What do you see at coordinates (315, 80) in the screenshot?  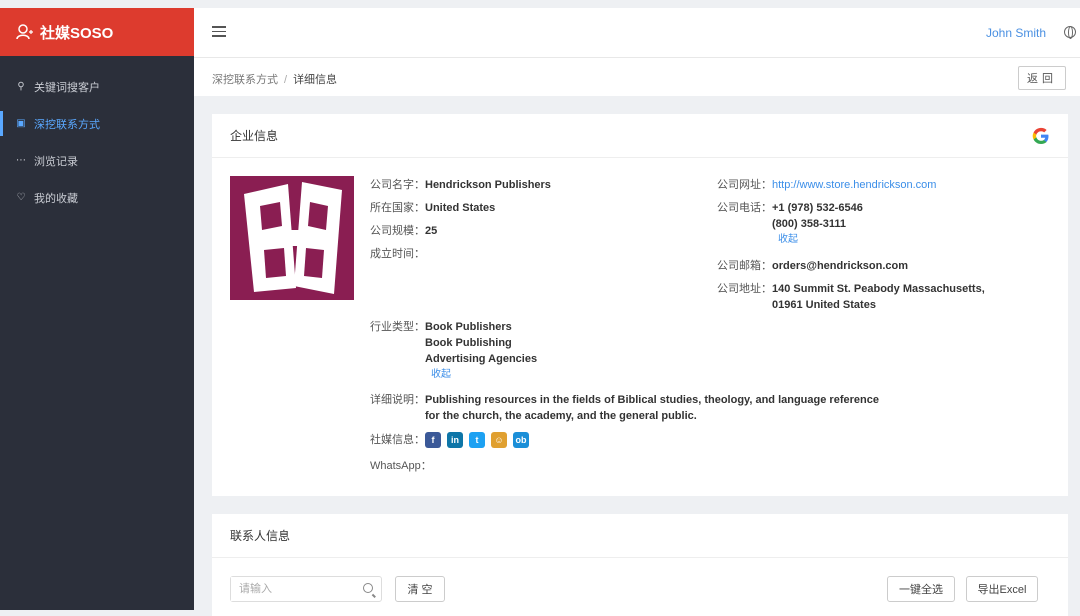 I see `breadcrumb-current: 详细信息` at bounding box center [315, 80].